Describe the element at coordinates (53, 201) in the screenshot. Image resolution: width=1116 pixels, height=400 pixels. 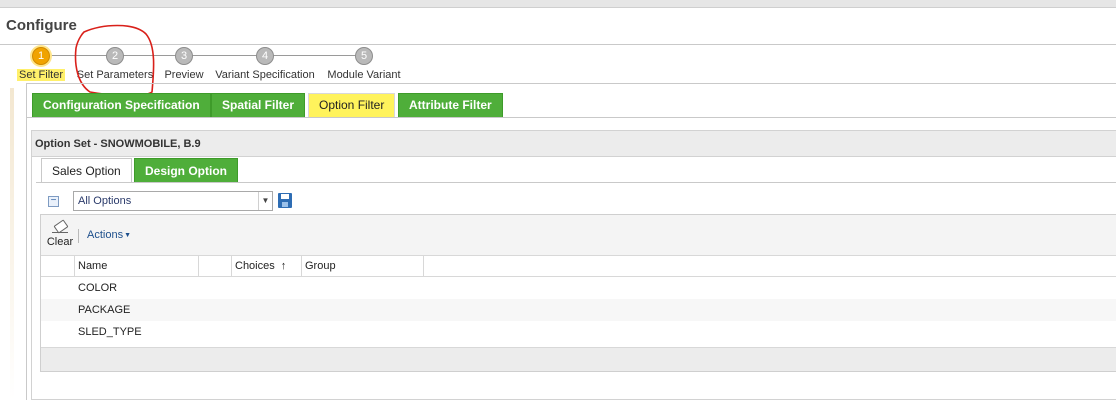
I see `collapse-icon: −` at that location.